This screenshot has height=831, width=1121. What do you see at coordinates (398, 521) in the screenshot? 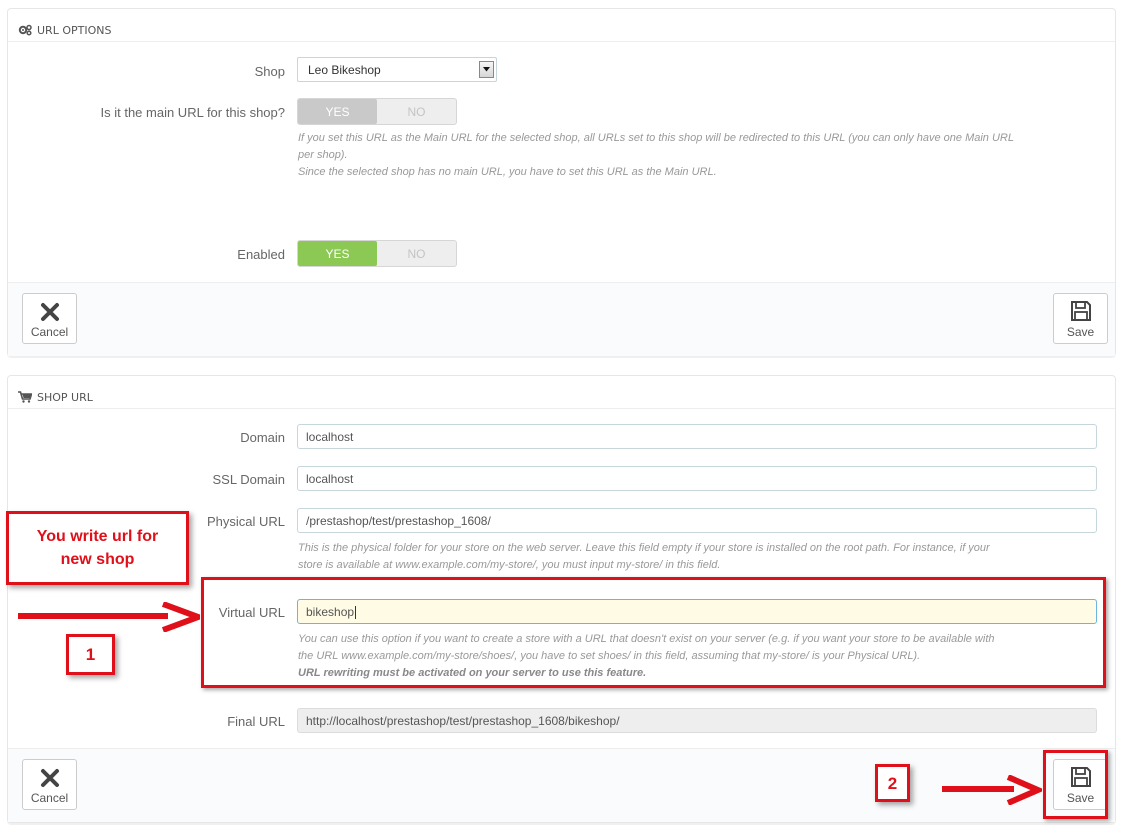
I see `physical-url-value: /prestashop/test/prestashop_1608/` at bounding box center [398, 521].